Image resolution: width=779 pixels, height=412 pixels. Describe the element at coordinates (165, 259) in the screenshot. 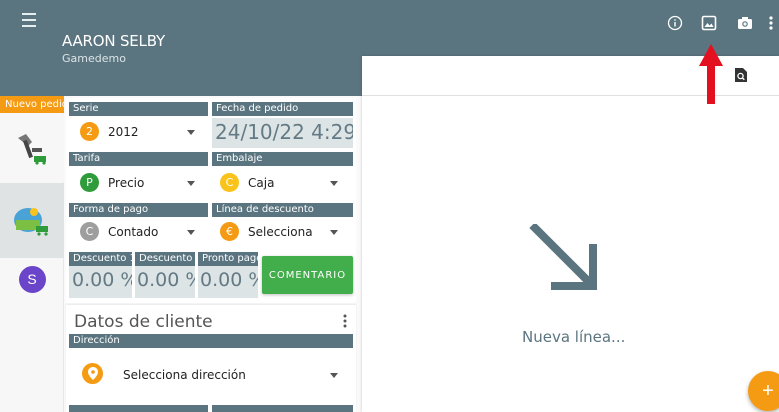

I see `descuento2-label: Descuento 2` at that location.